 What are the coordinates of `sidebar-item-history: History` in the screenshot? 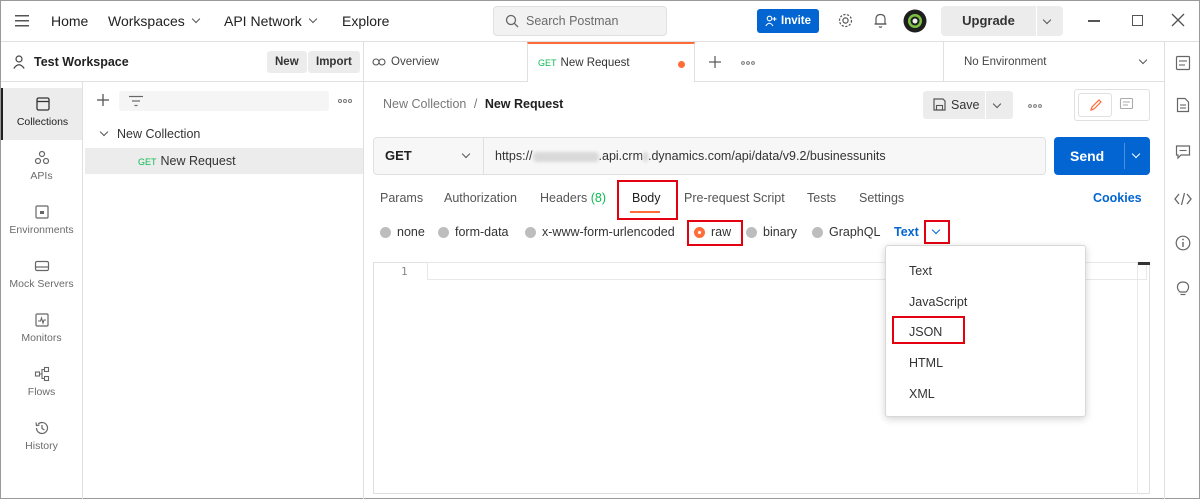 It's located at (41, 438).